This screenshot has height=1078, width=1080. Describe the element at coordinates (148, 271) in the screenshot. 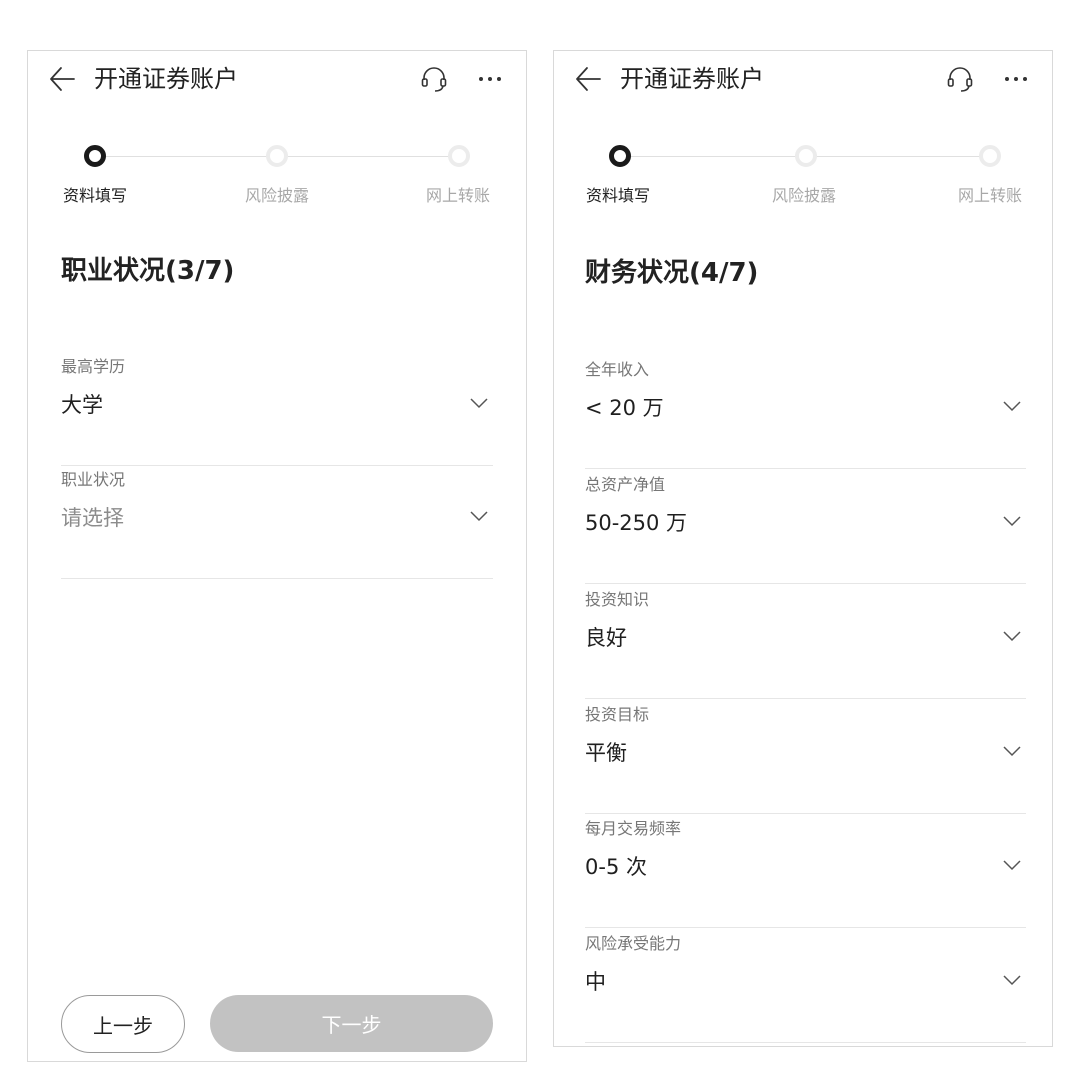

I see `section-title: 职业状况(3/7)` at that location.